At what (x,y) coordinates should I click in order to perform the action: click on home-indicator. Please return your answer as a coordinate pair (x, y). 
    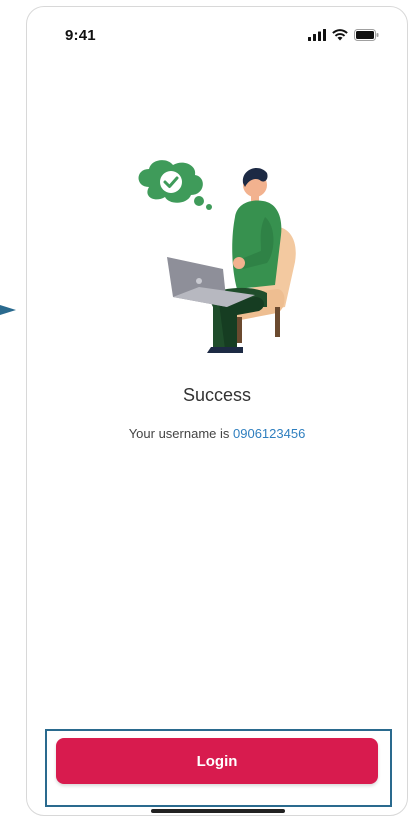
    Looking at the image, I should click on (218, 811).